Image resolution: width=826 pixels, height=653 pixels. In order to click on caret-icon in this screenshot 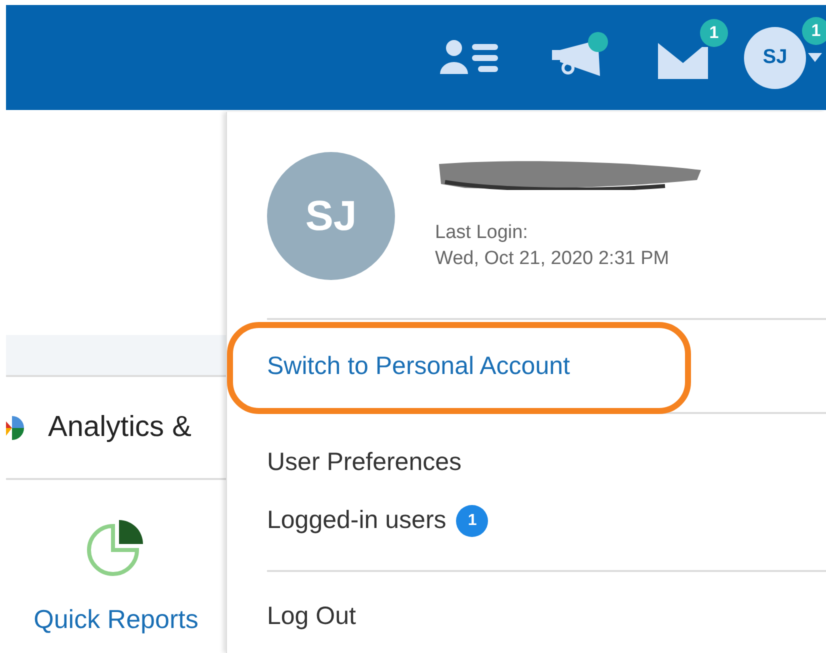, I will do `click(815, 57)`.